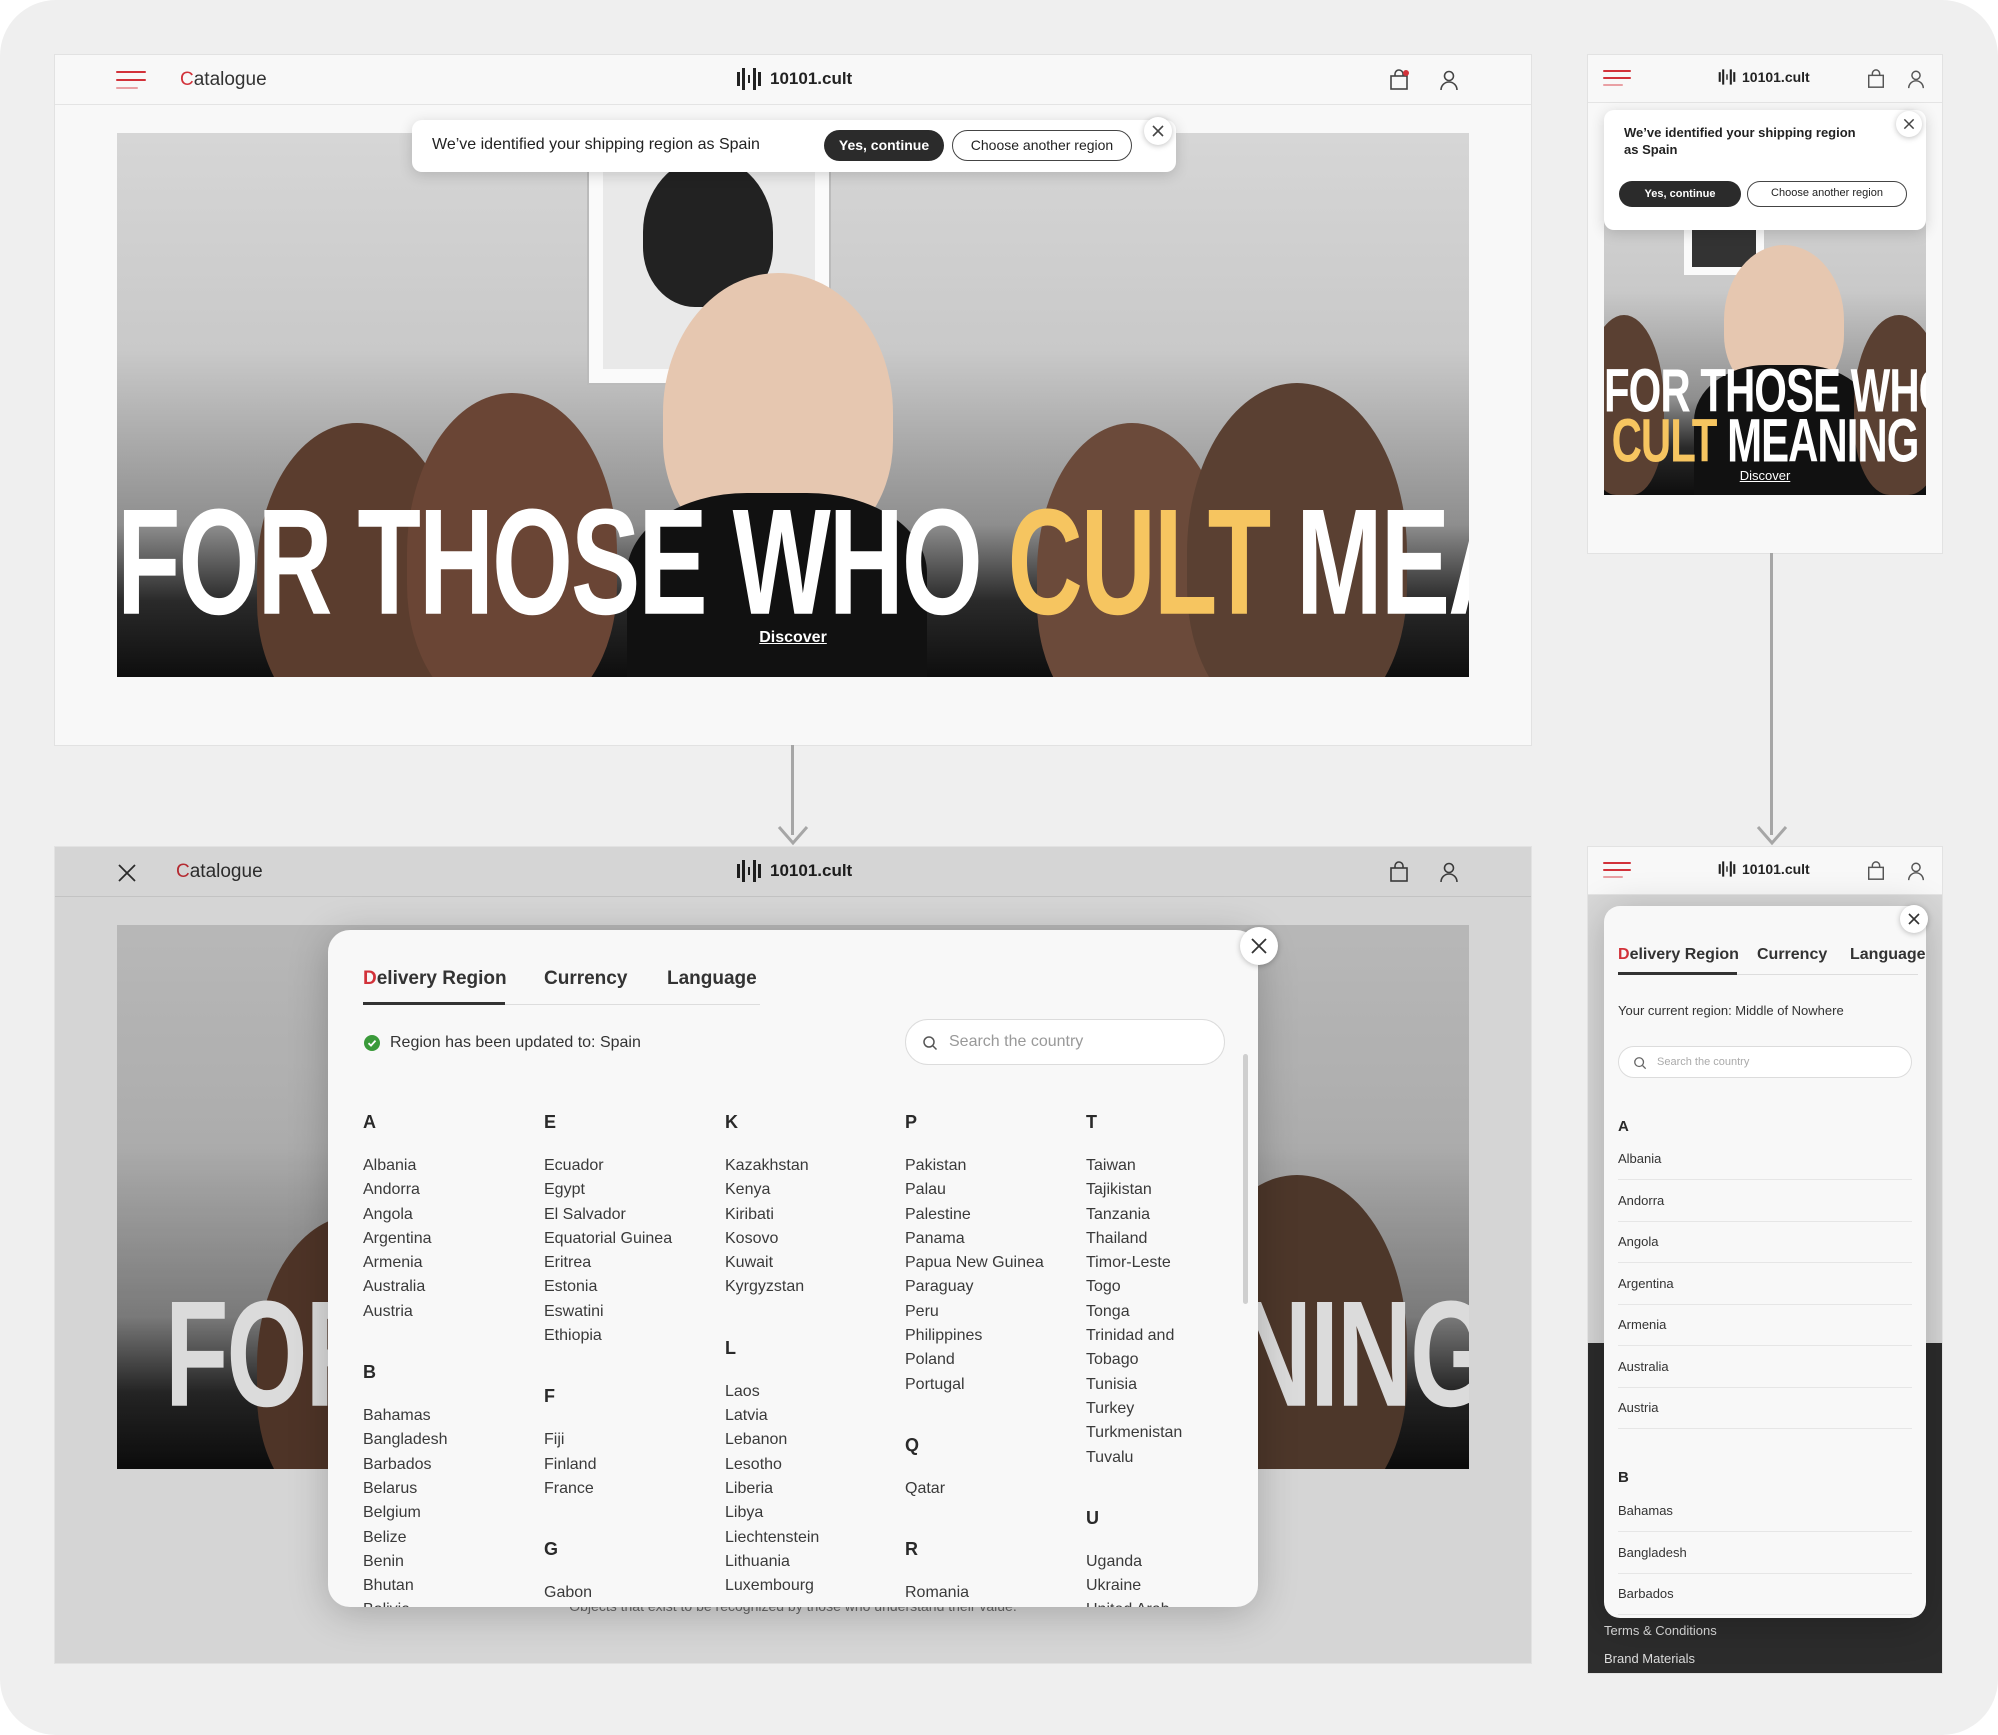 This screenshot has height=1735, width=1998. I want to click on country-item: Poland, so click(990, 1360).